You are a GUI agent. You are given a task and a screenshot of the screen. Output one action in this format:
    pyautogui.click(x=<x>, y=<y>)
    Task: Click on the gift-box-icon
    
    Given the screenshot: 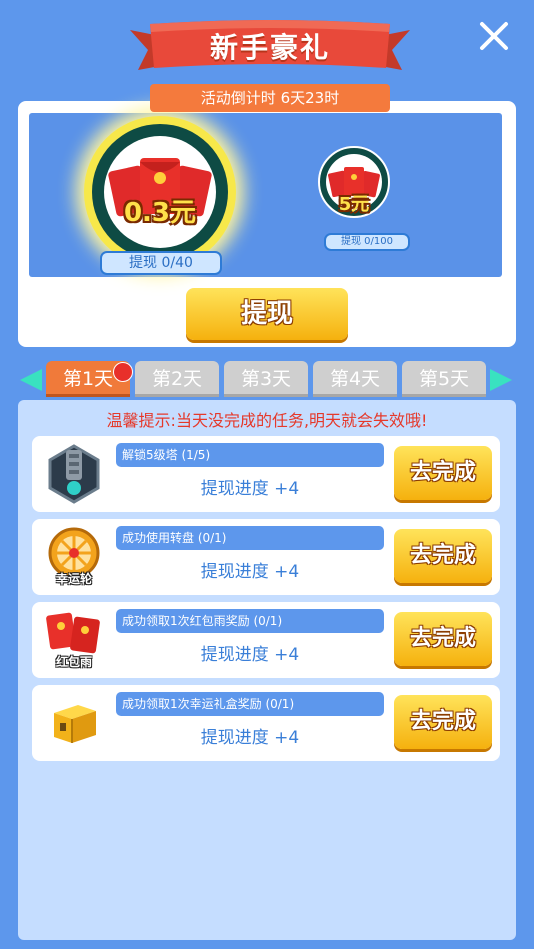 What is the action you would take?
    pyautogui.click(x=74, y=723)
    